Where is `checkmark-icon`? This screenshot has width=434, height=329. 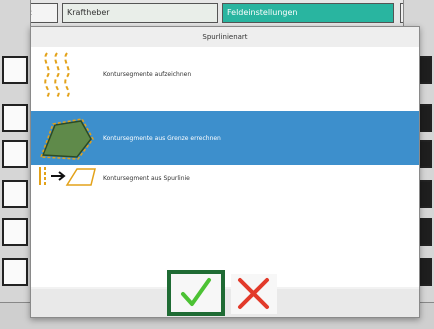
checkmark-icon is located at coordinates (196, 292).